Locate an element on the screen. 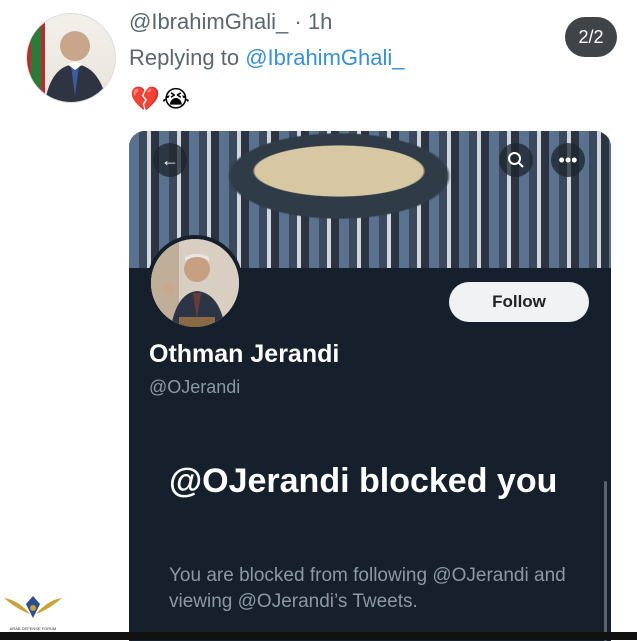  tweet-time: · 1h is located at coordinates (313, 21).